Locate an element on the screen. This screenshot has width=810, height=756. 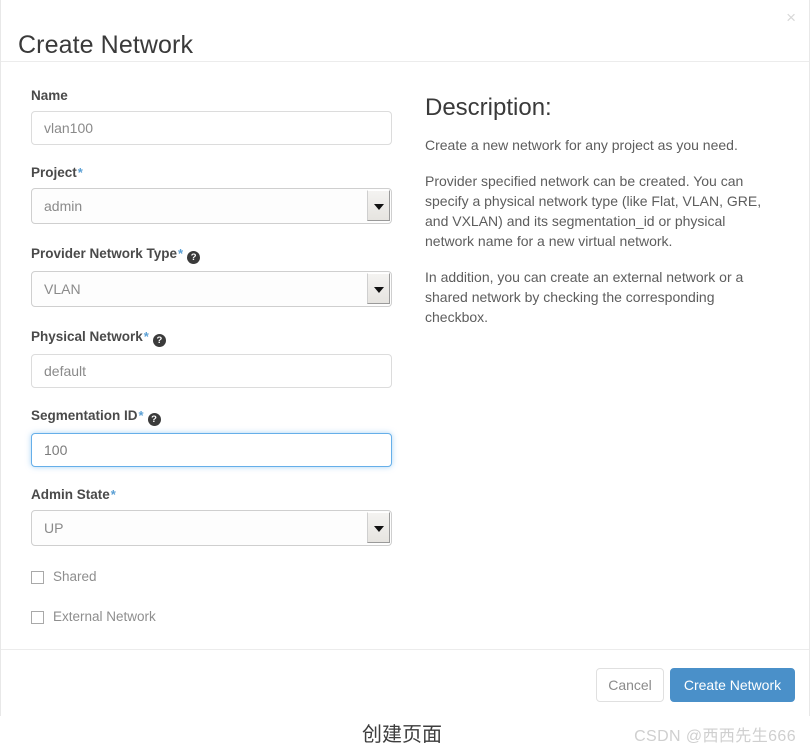
field-project-label: Project* is located at coordinates (211, 173).